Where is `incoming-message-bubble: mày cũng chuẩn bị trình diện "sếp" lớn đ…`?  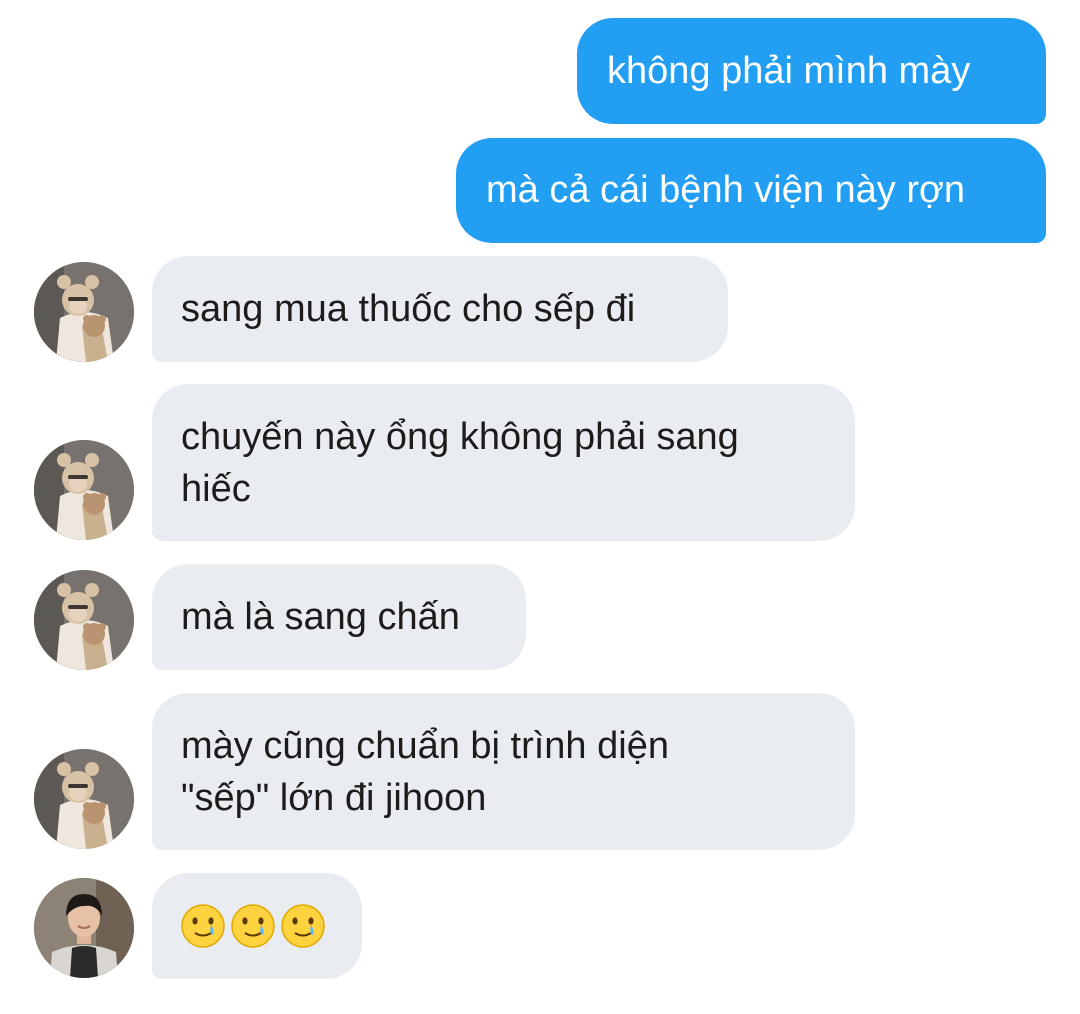
incoming-message-bubble: mày cũng chuẩn bị trình diện "sếp" lớn đ… is located at coordinates (503, 771).